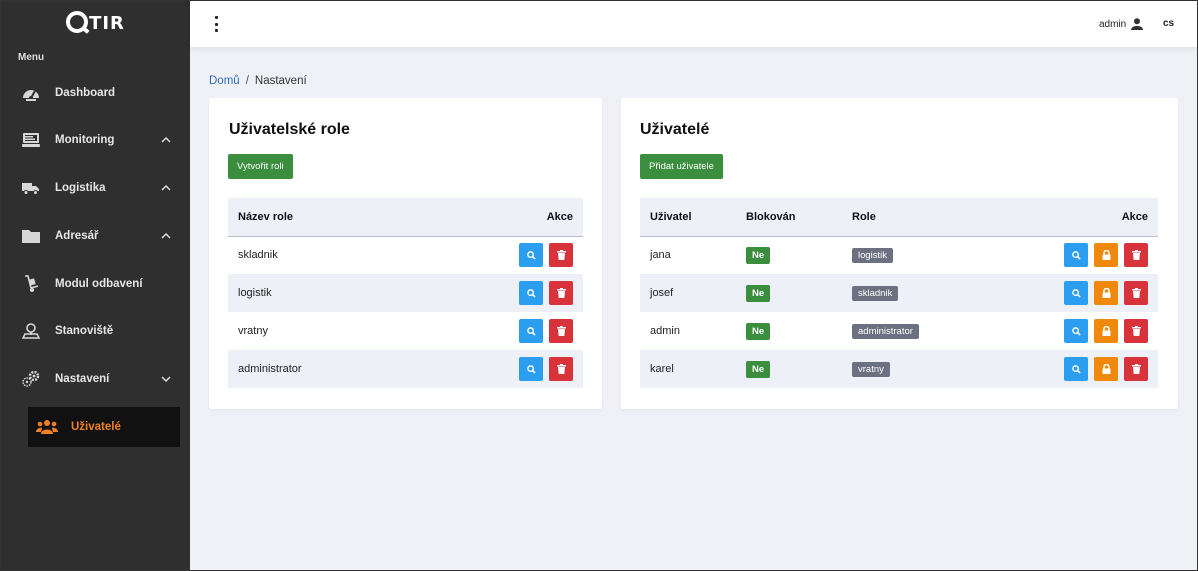 This screenshot has height=571, width=1198. I want to click on sidebar-item-nastaveni: Nastavení, so click(95, 379).